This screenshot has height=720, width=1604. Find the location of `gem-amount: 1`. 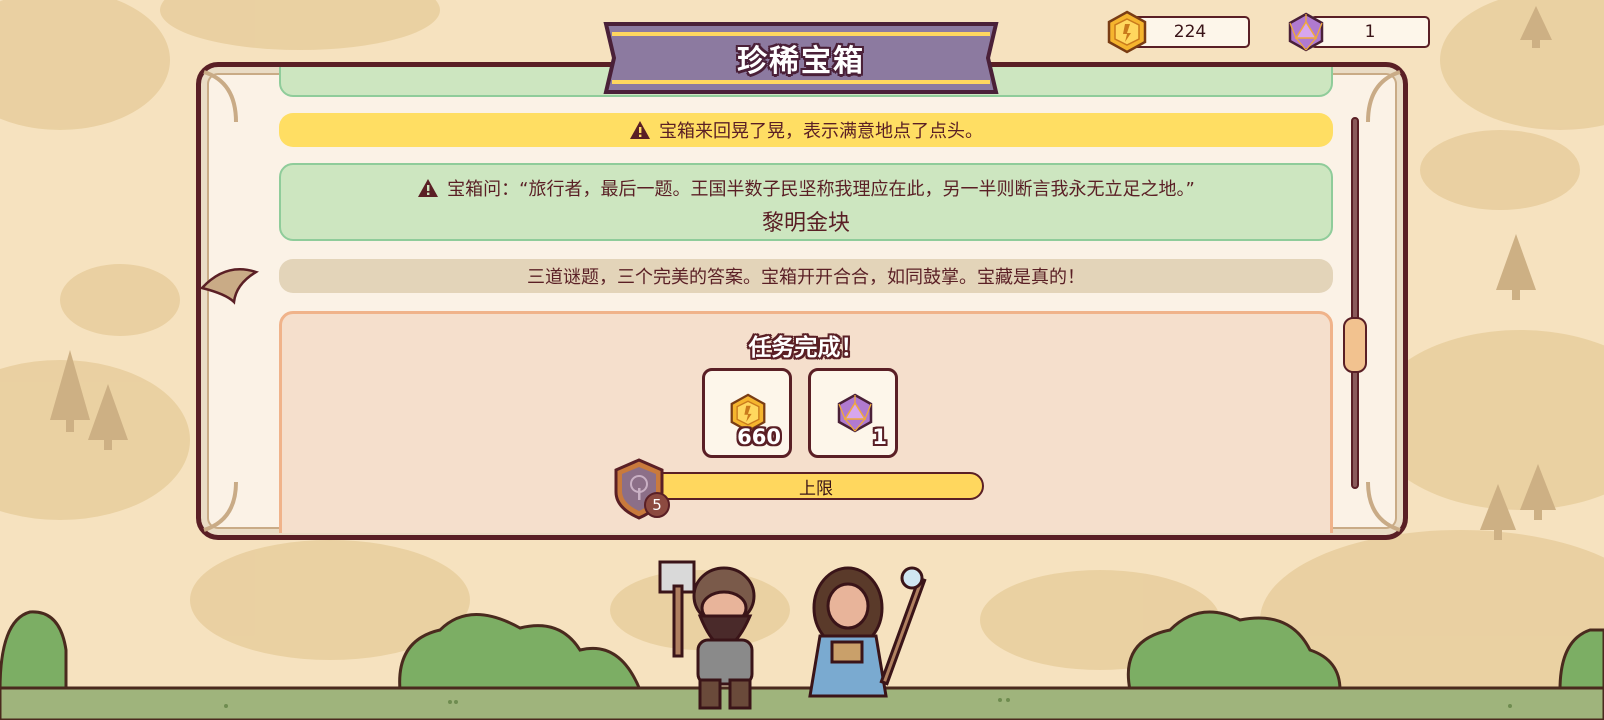

gem-amount: 1 is located at coordinates (1370, 32).